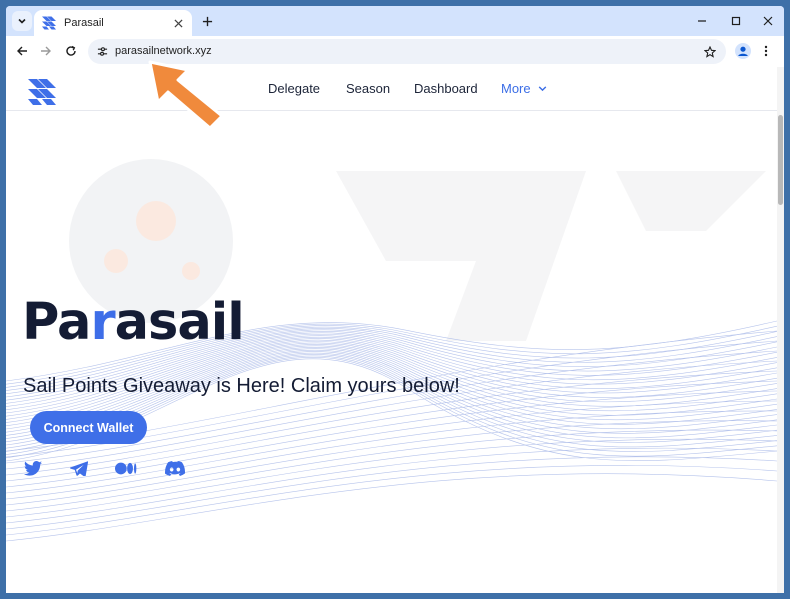  I want to click on maximize-button, so click(736, 21).